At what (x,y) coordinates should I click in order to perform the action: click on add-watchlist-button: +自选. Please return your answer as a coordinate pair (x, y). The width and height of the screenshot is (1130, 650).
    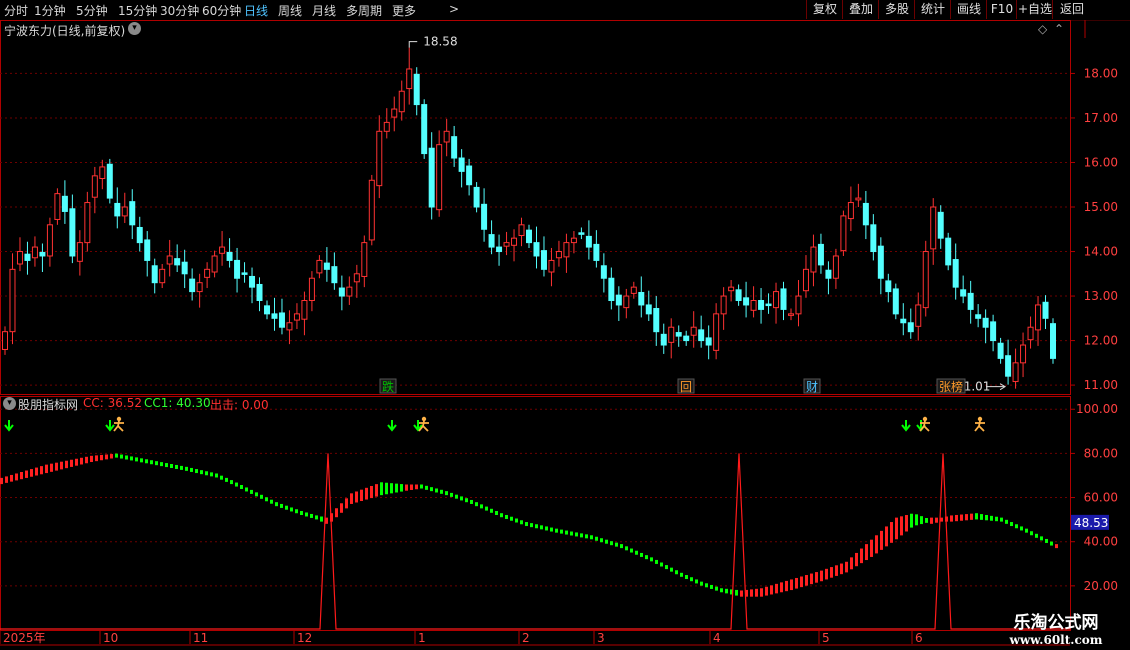
    Looking at the image, I should click on (1034, 9).